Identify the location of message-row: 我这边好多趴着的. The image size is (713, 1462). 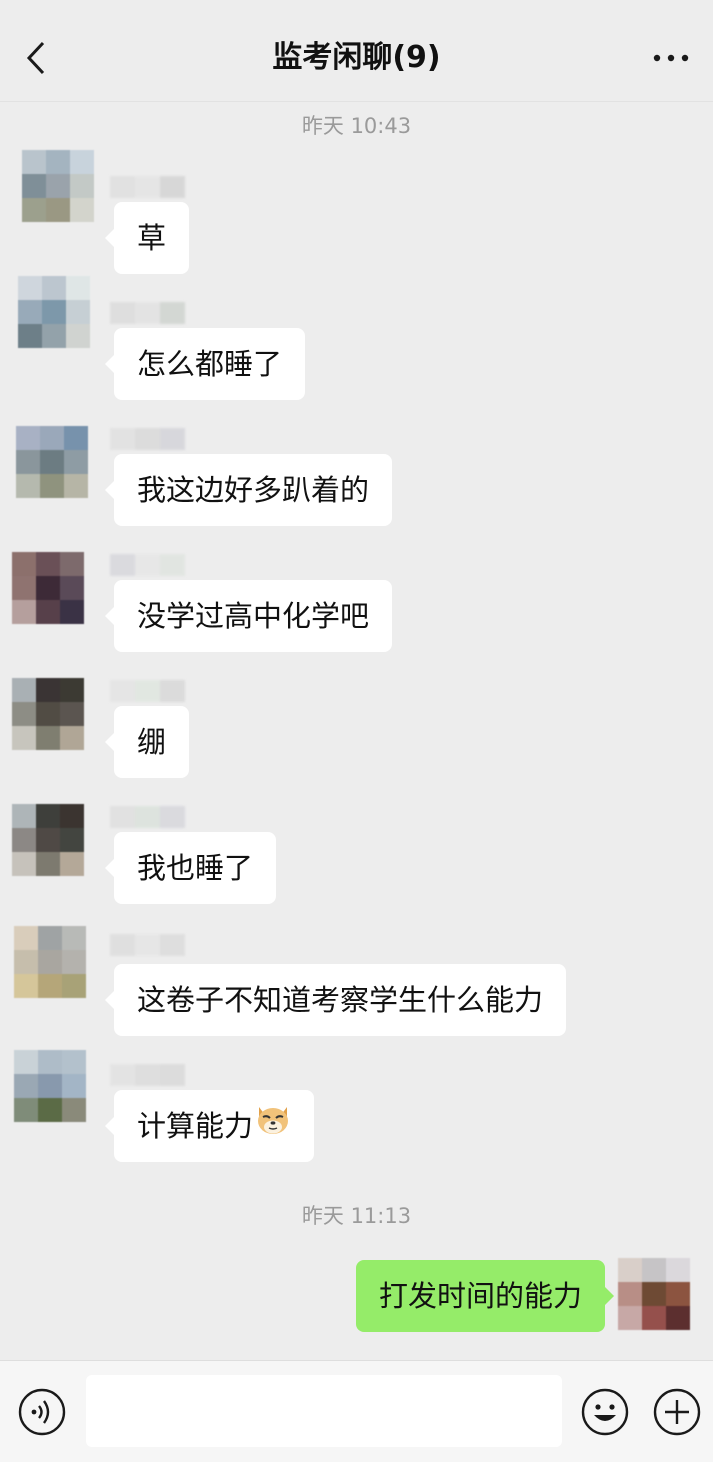
(356, 464).